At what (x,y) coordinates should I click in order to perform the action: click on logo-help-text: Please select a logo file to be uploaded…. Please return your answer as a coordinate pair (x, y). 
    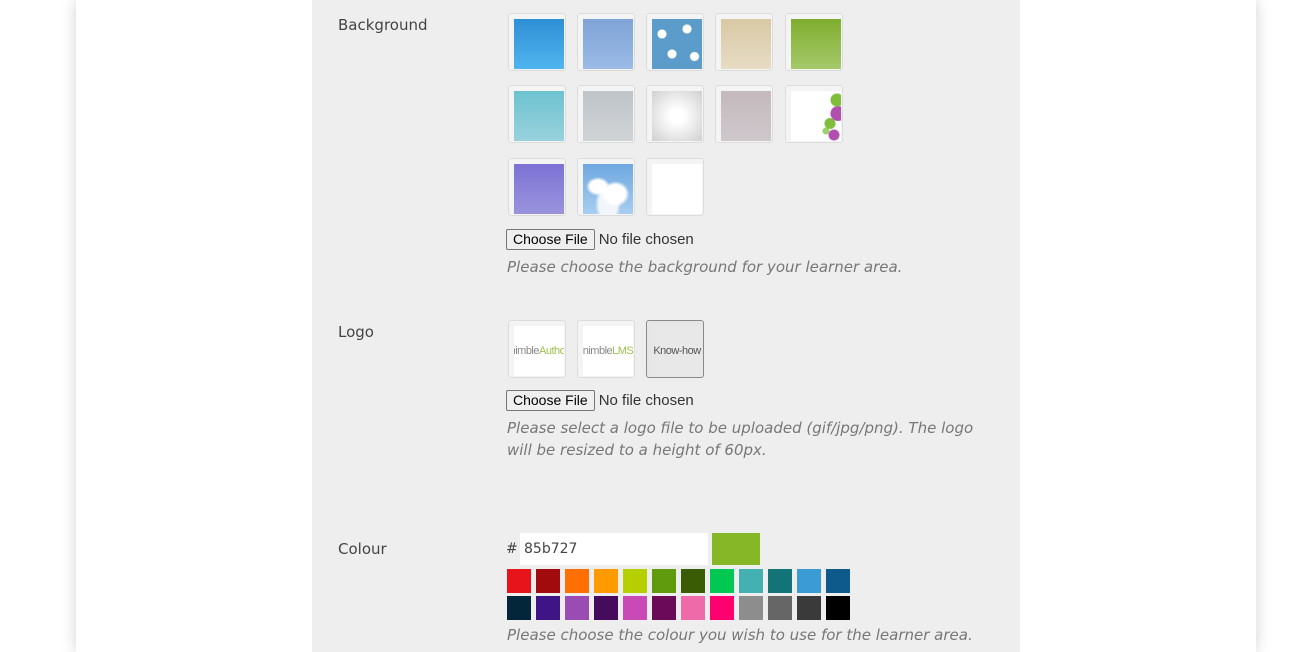
    Looking at the image, I should click on (740, 439).